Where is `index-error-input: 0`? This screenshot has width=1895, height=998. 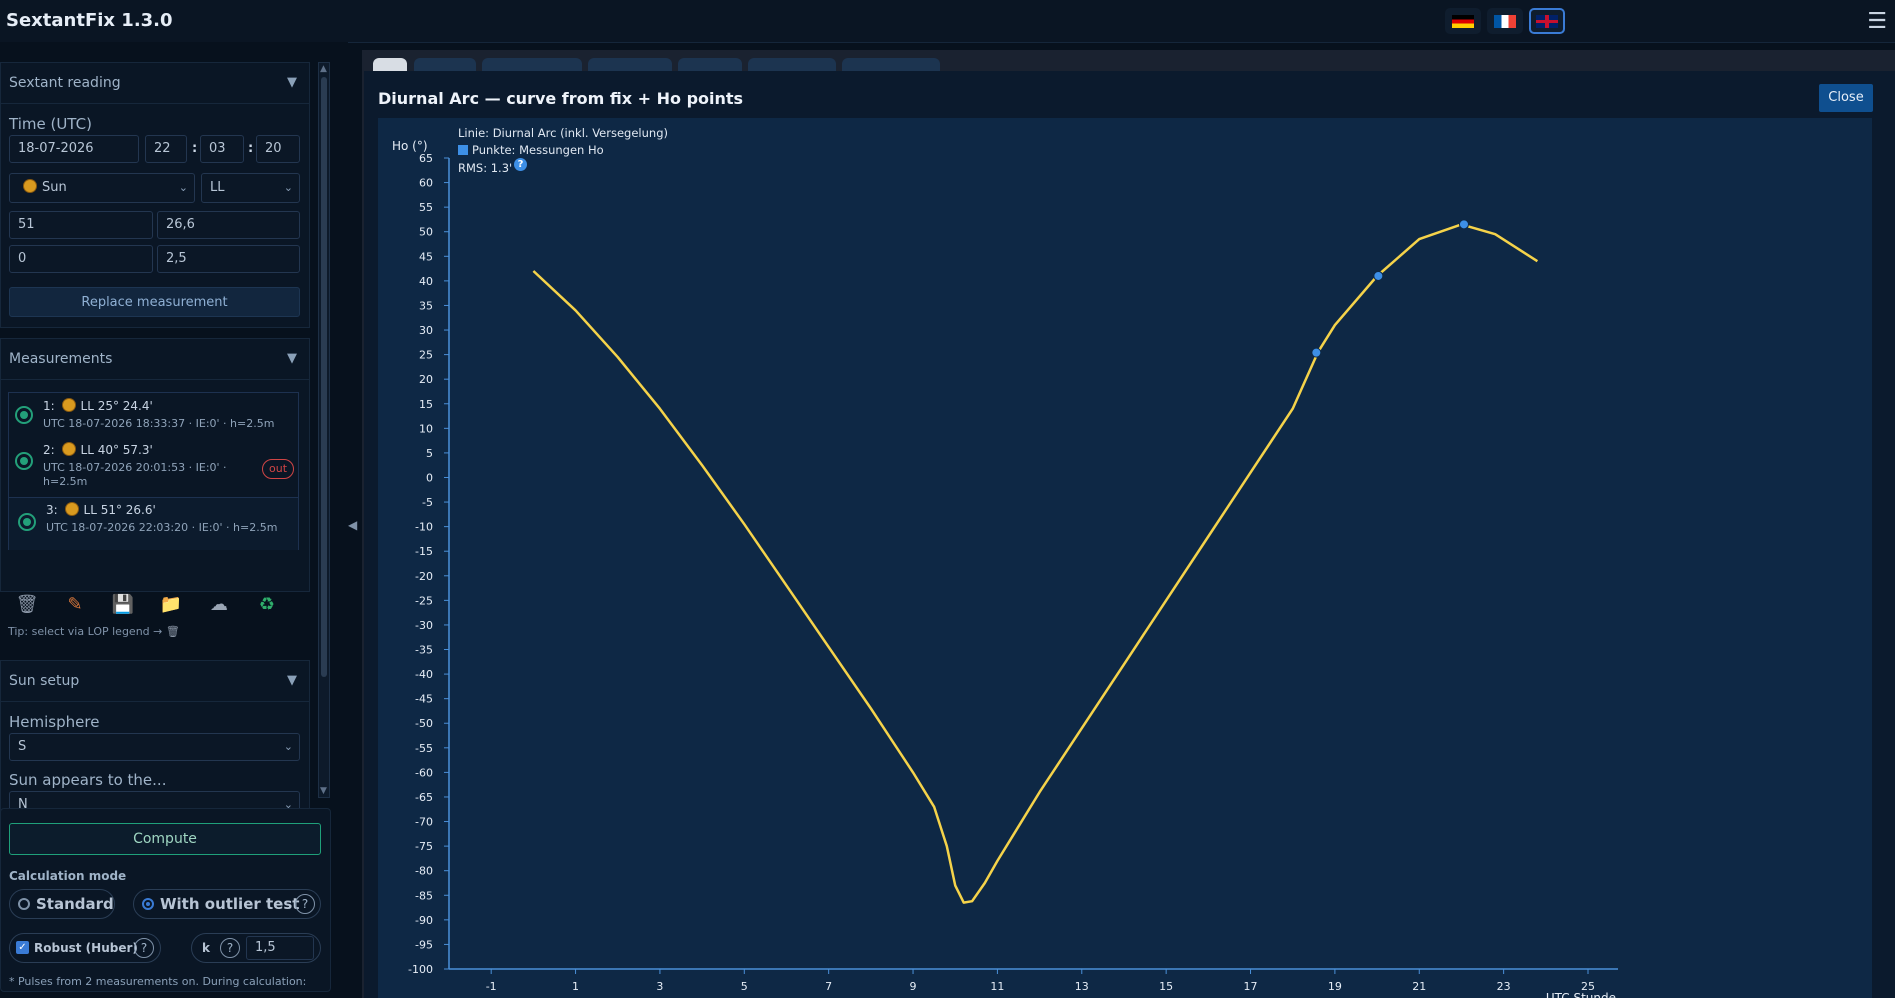
index-error-input: 0 is located at coordinates (81, 259).